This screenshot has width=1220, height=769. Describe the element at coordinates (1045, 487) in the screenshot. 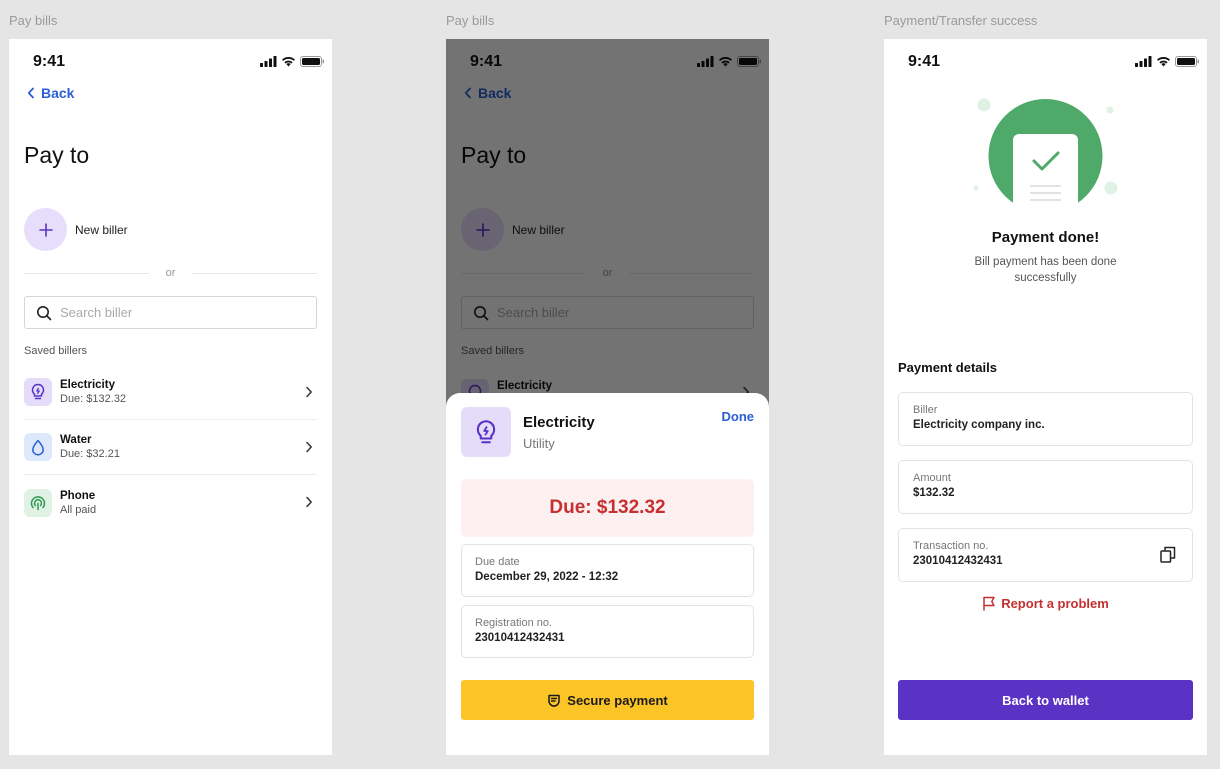

I see `amount-detail-card: Amount $132.32` at that location.